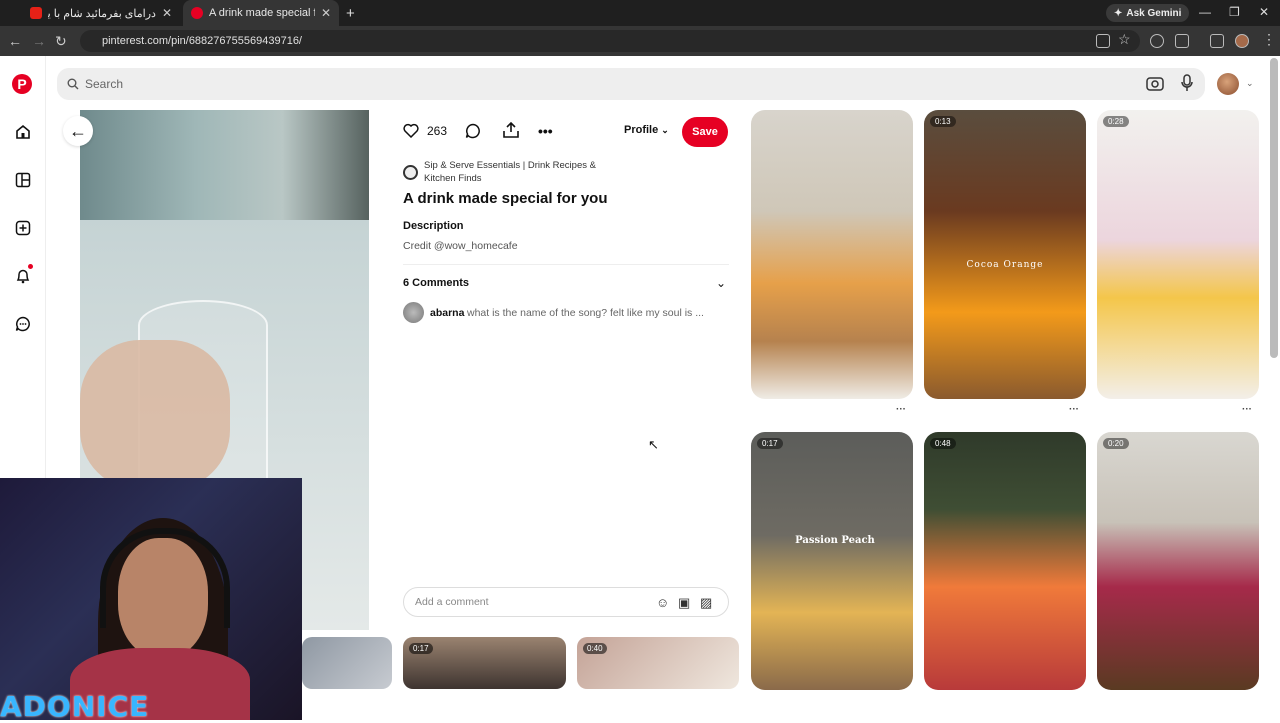 Image resolution: width=1280 pixels, height=723 pixels. Describe the element at coordinates (460, 246) in the screenshot. I see `description-text: Credit @wow_homecafe` at that location.